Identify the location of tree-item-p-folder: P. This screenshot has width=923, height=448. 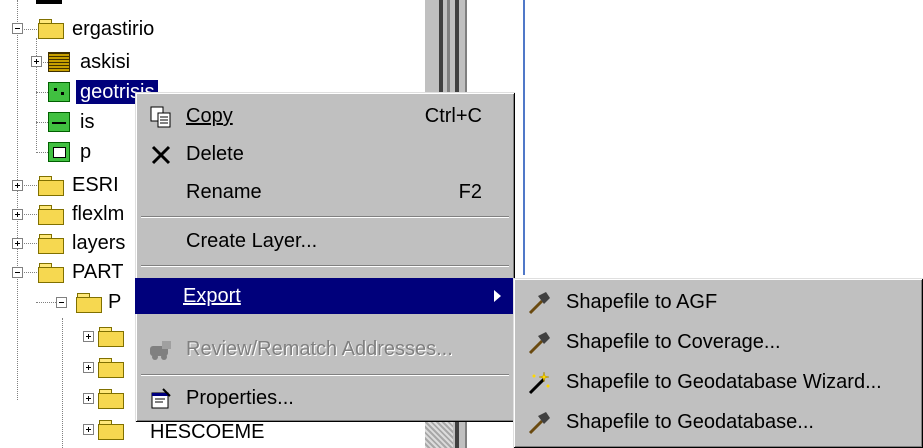
(114, 302).